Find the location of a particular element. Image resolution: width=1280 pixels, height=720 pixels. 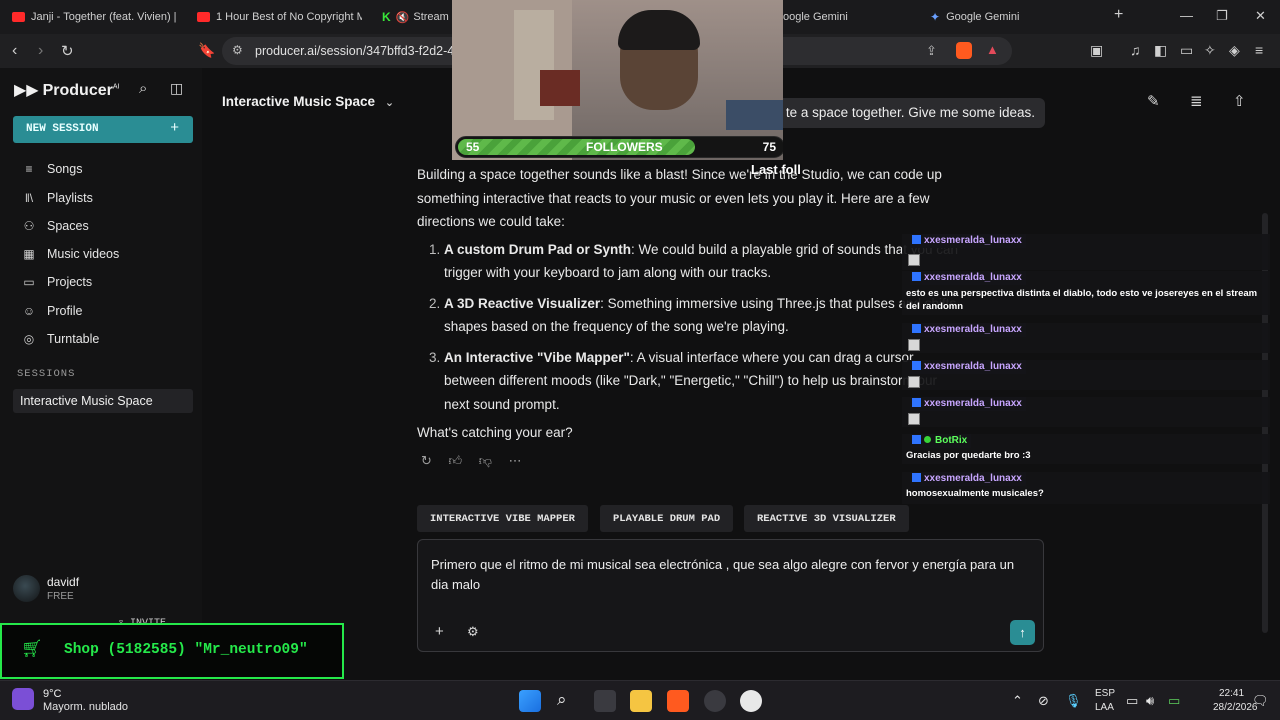

tab-google-gemini-1: oogle Gemini is located at coordinates (843, 17).